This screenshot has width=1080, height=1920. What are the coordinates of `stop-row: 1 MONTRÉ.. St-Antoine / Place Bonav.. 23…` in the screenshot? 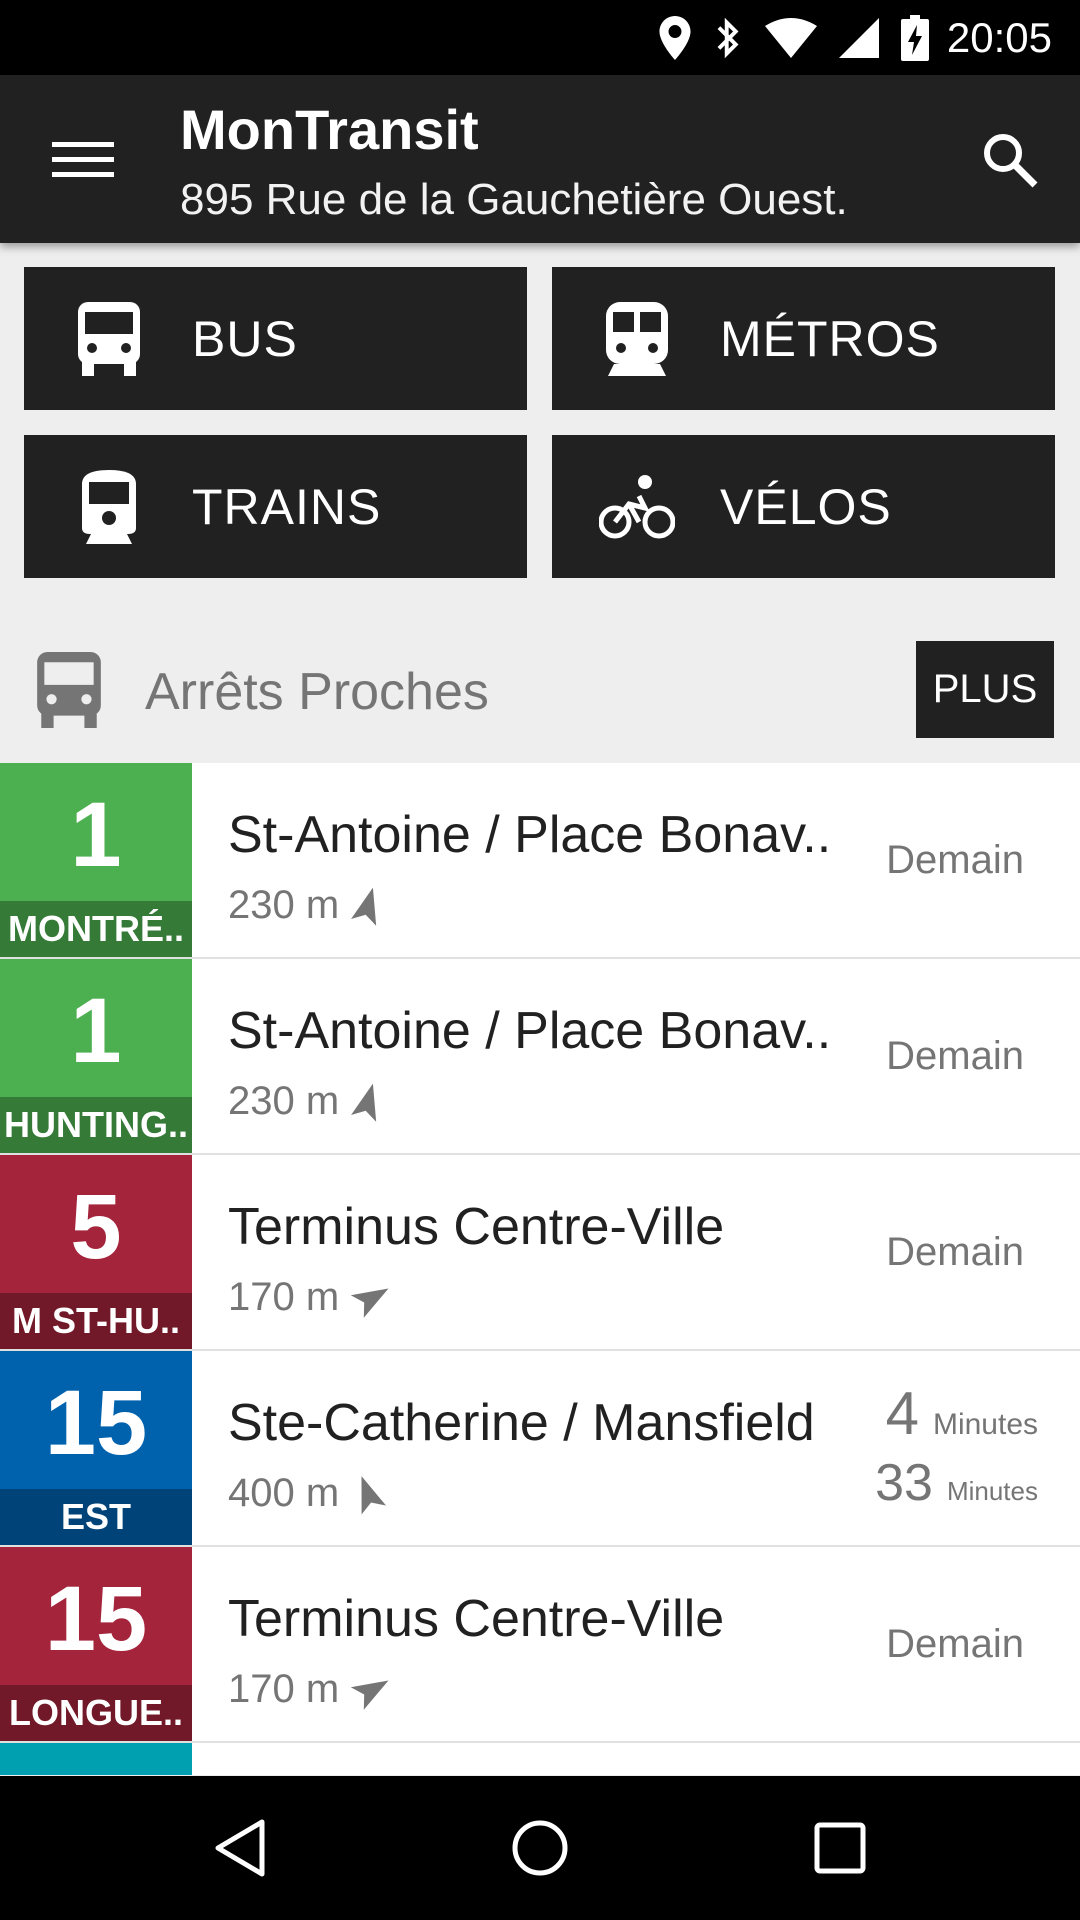 It's located at (540, 861).